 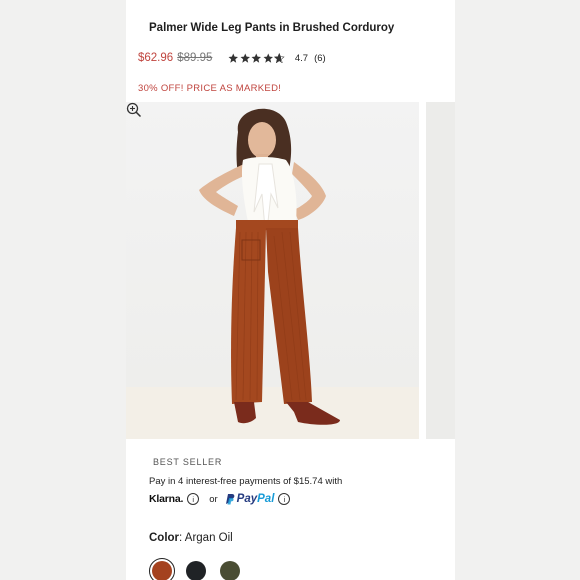 I want to click on swatch-argan-oil, so click(x=162, y=569).